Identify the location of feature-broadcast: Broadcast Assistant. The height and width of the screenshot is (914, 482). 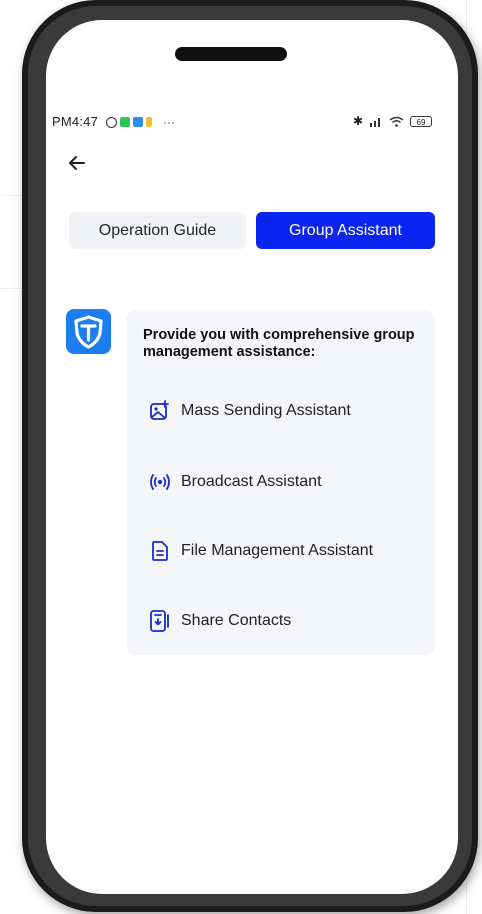
(235, 482).